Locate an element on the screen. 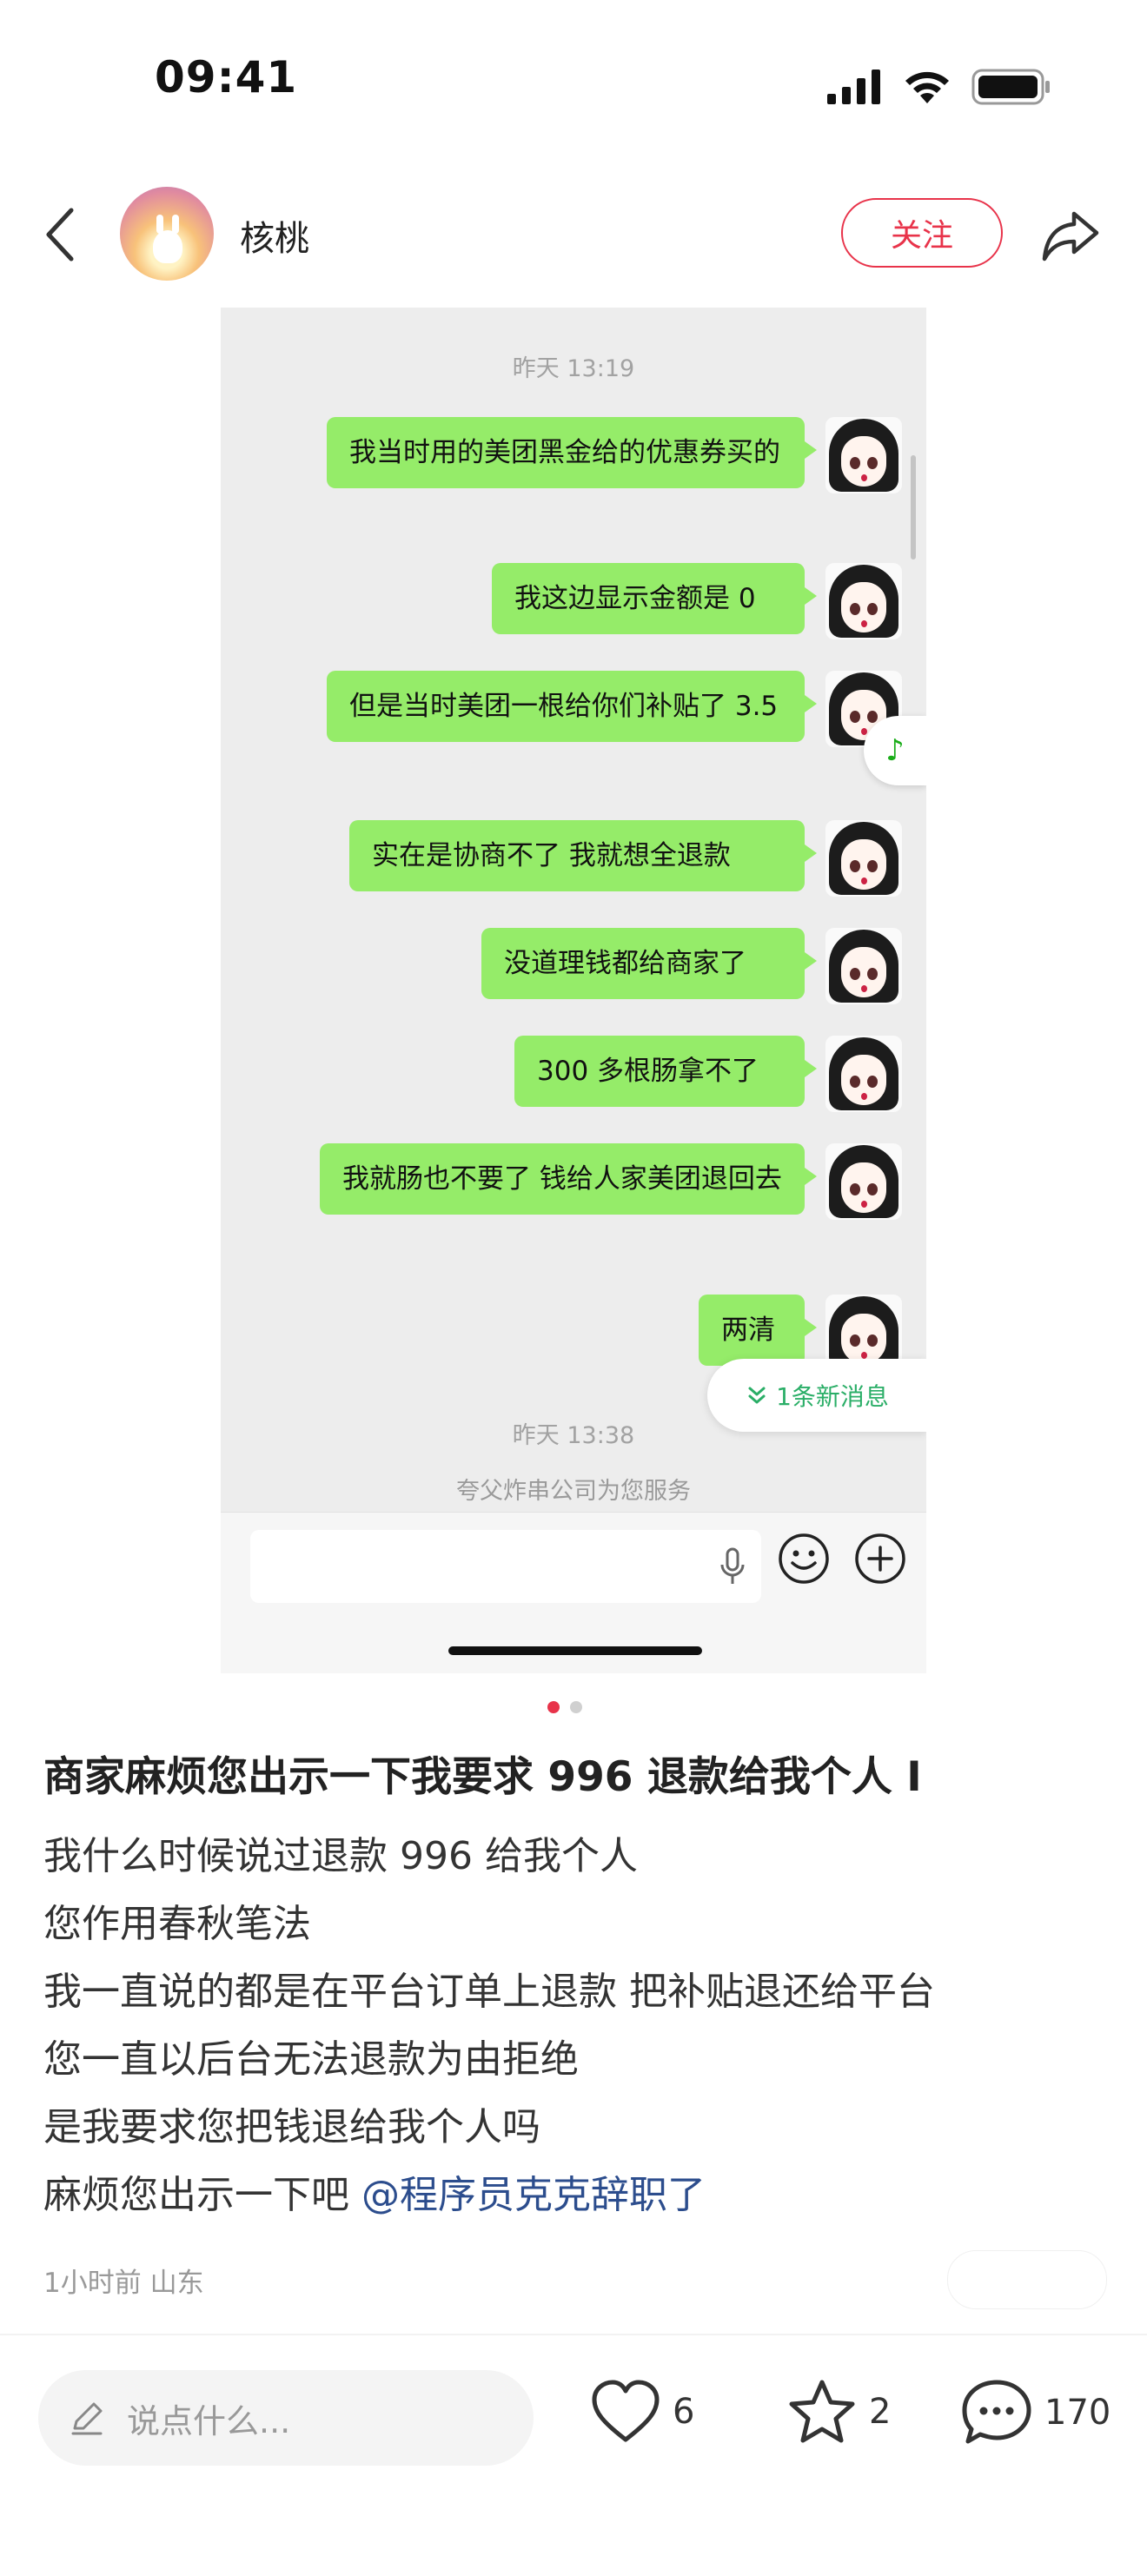  like-count: 6 is located at coordinates (684, 2412).